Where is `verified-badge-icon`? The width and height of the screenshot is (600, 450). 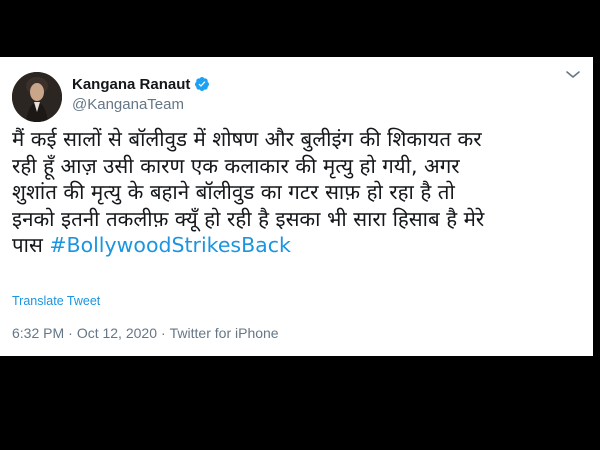 verified-badge-icon is located at coordinates (202, 84).